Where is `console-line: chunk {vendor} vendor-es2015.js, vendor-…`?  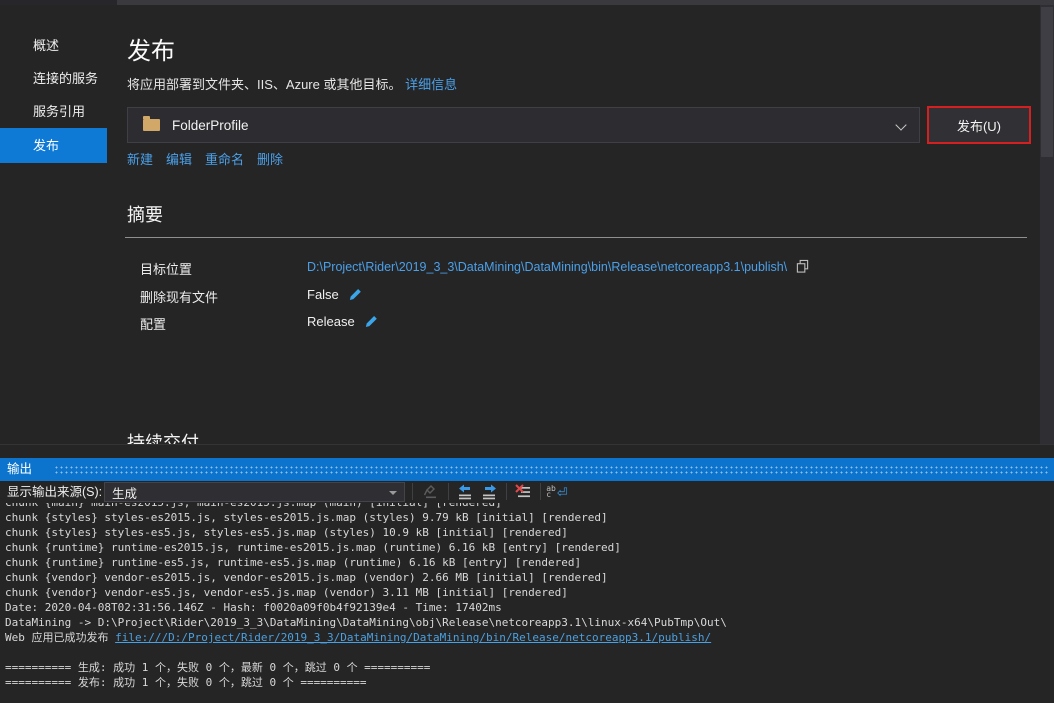
console-line: chunk {vendor} vendor-es2015.js, vendor-… is located at coordinates (529, 577).